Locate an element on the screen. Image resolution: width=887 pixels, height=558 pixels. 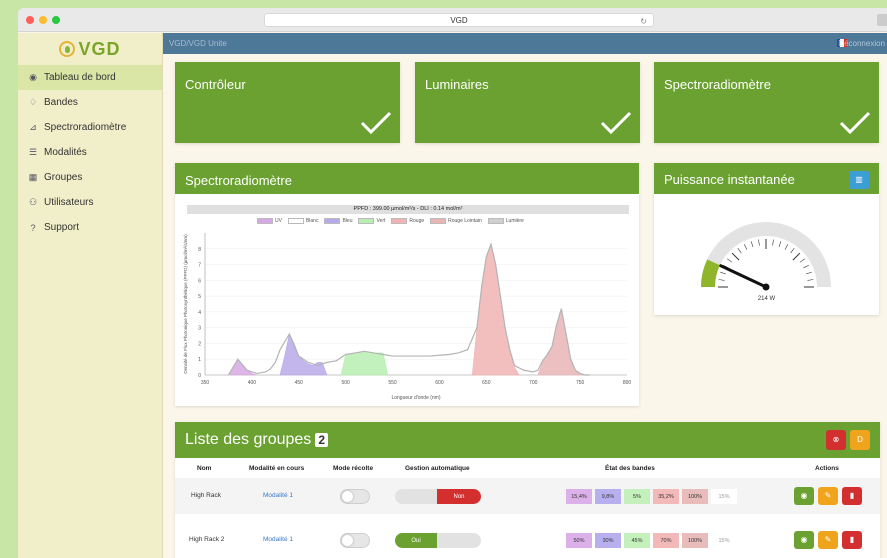
brand-logo: VGD is located at coordinates (90, 49).